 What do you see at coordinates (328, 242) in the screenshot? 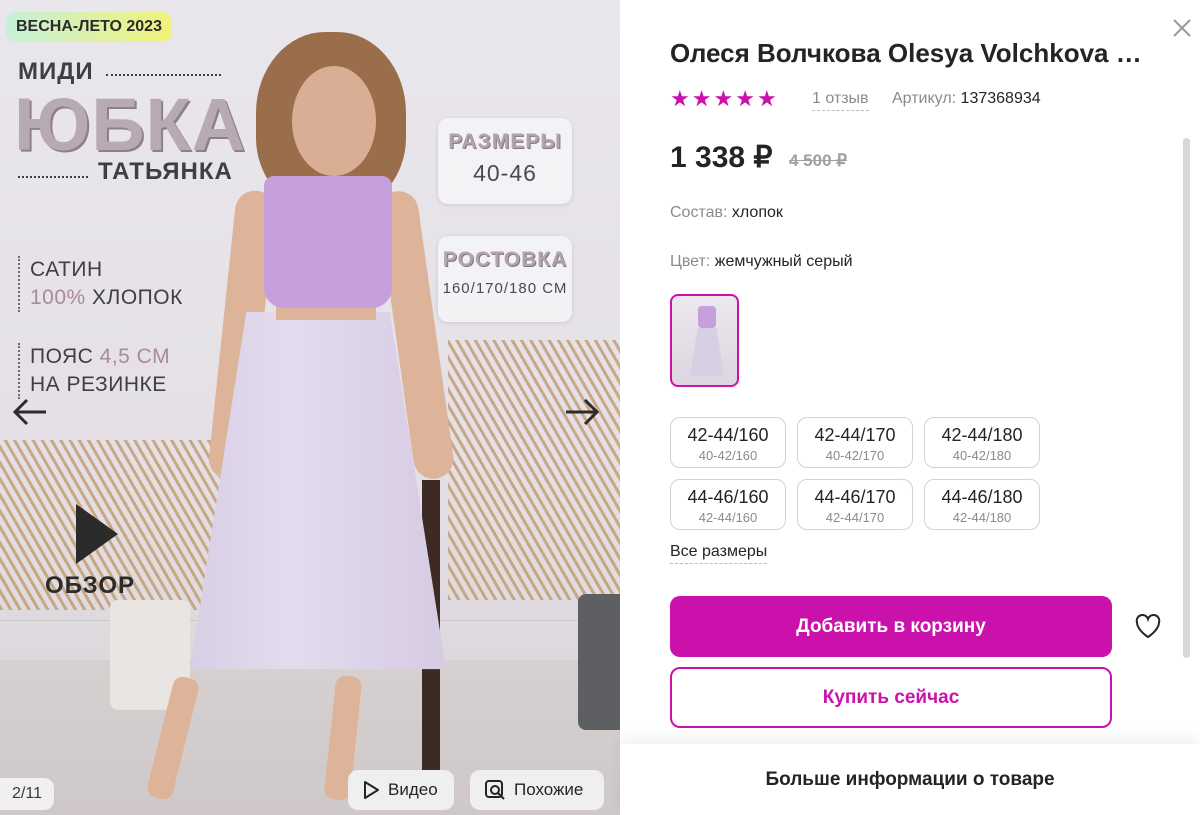
I see `model-crop-top` at bounding box center [328, 242].